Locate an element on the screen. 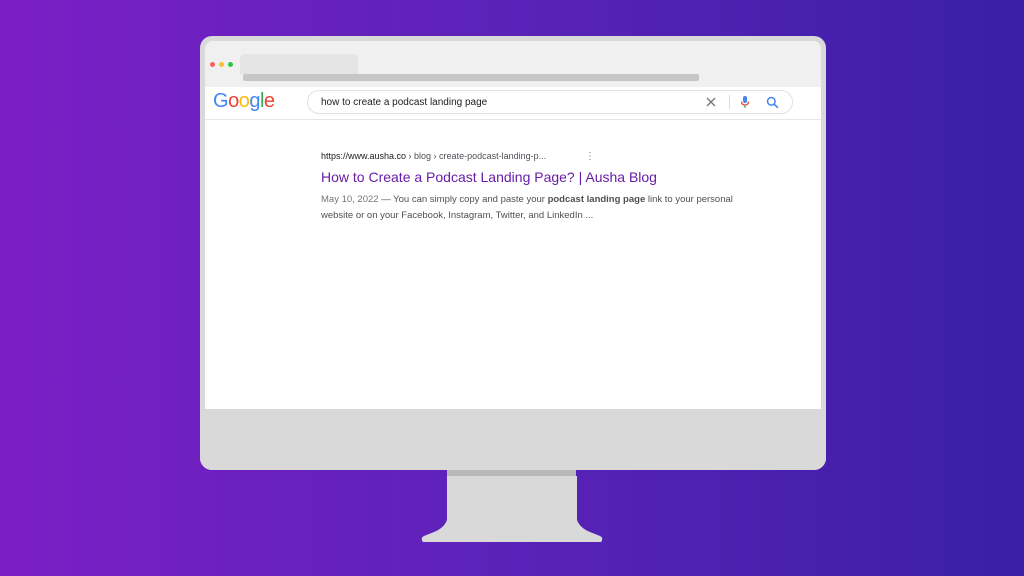  snippet-text: — You can simply copy and paste your is located at coordinates (463, 199).